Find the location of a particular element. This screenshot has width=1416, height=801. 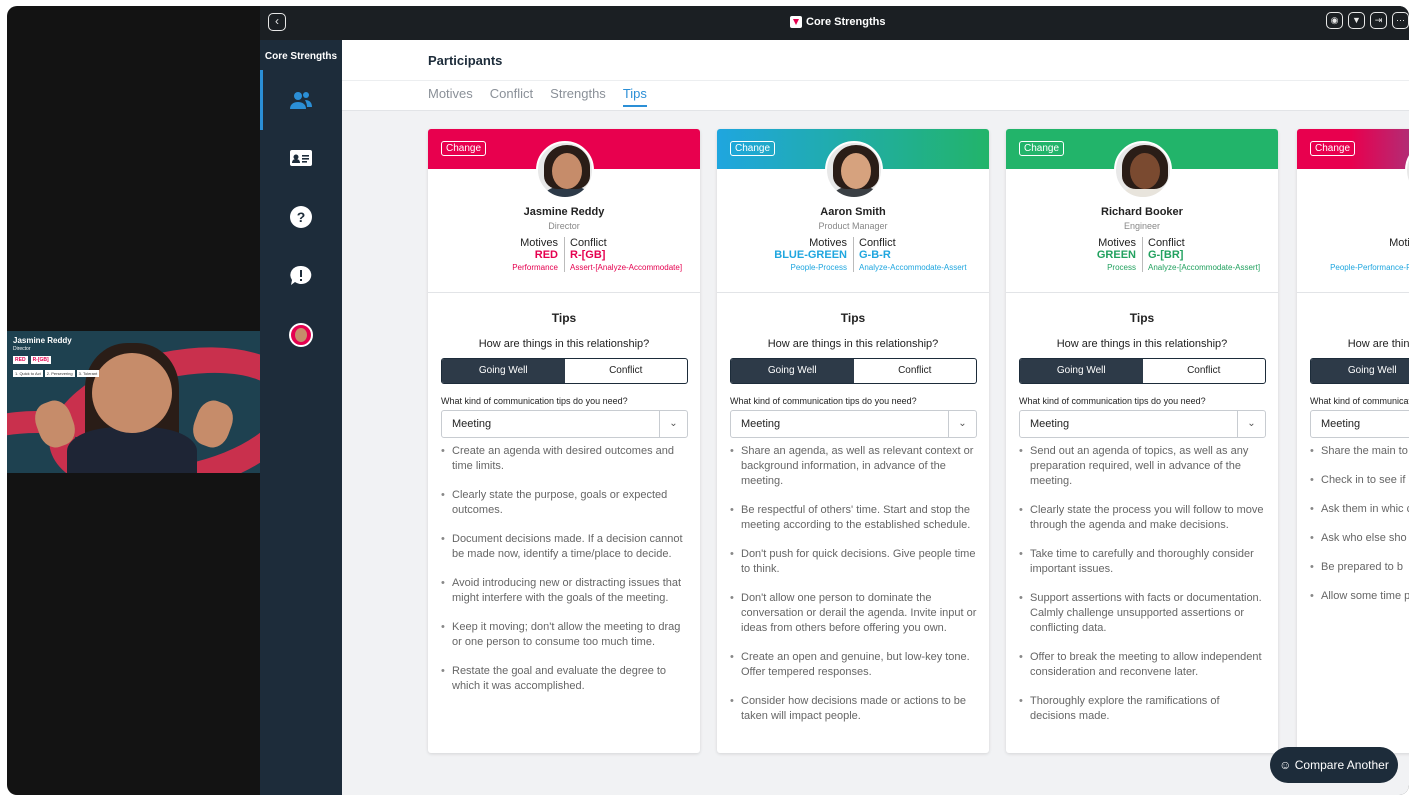

conflict-value: R-[GB] is located at coordinates (588, 255).